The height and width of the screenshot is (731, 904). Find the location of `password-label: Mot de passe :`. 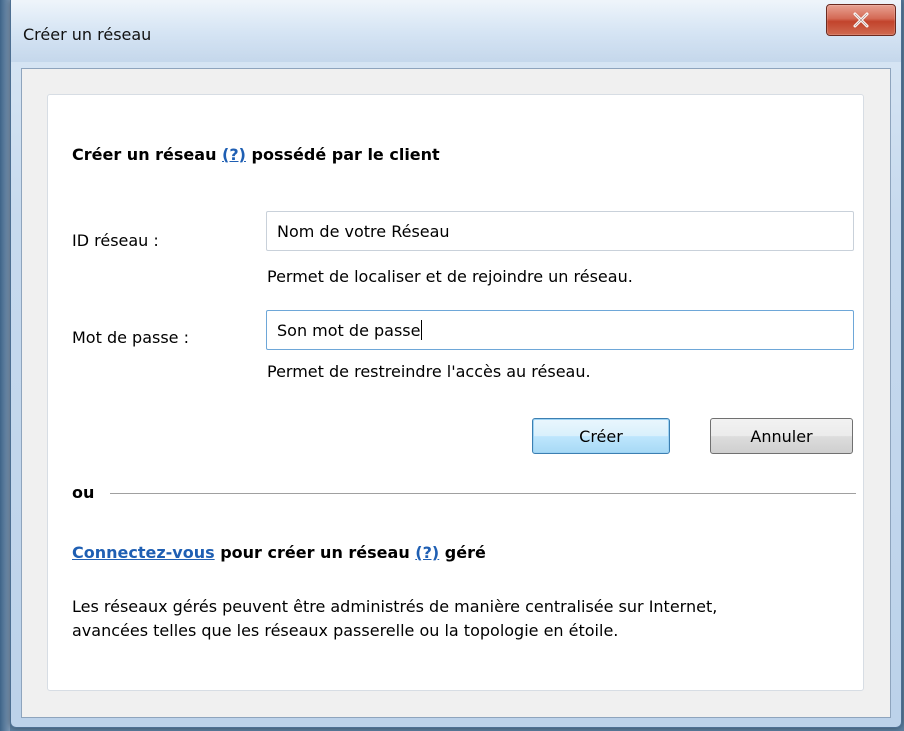

password-label: Mot de passe : is located at coordinates (130, 337).